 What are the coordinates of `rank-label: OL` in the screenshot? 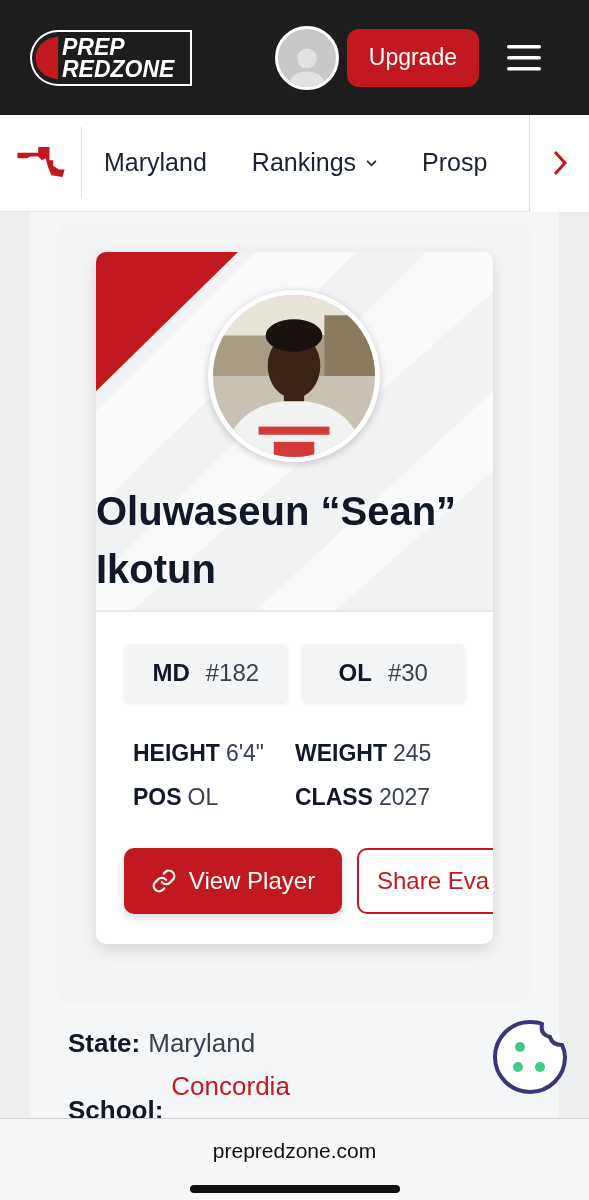 It's located at (355, 673).